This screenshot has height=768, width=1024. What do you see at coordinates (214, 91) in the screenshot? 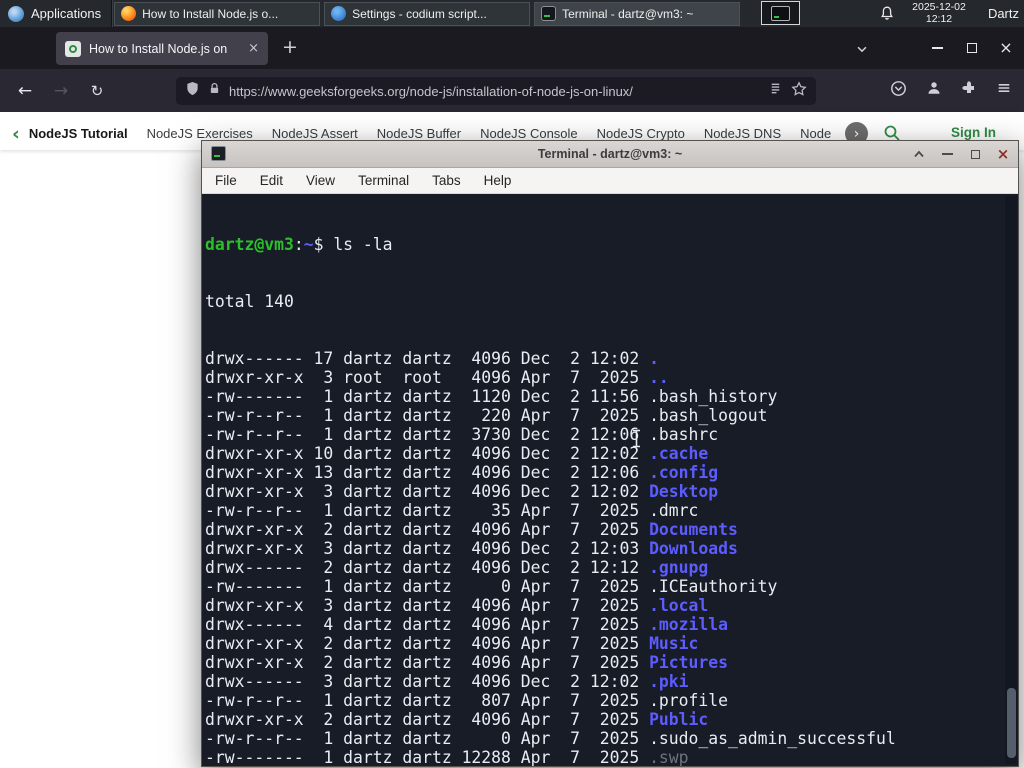
I see `lock-icon` at bounding box center [214, 91].